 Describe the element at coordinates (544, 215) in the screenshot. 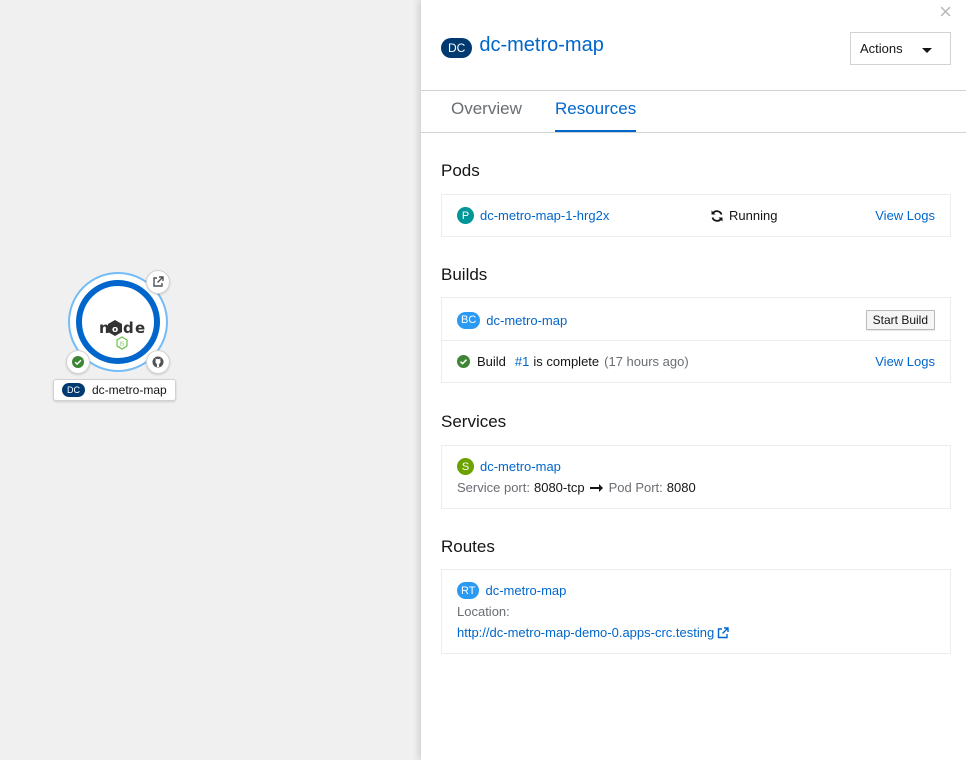

I see `pod-link: dc-metro-map-1-hrg2x` at that location.